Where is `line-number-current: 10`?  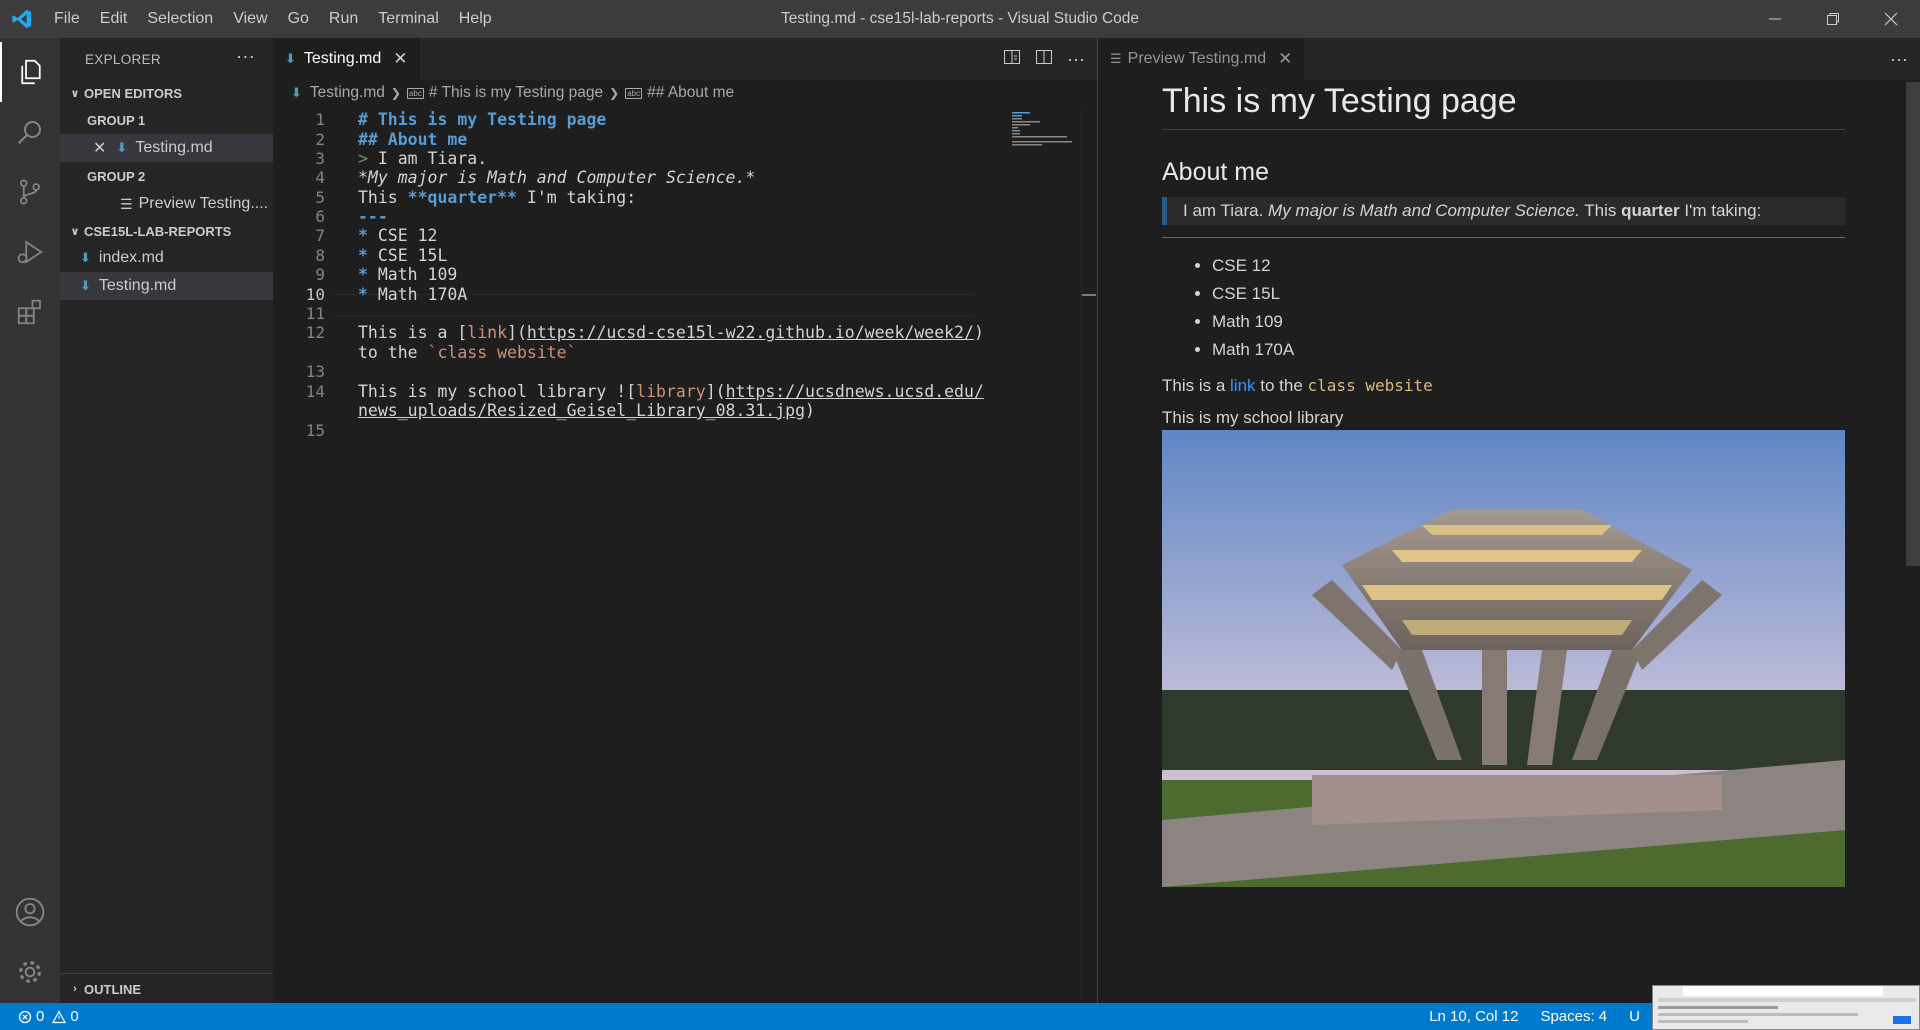 line-number-current: 10 is located at coordinates (315, 294).